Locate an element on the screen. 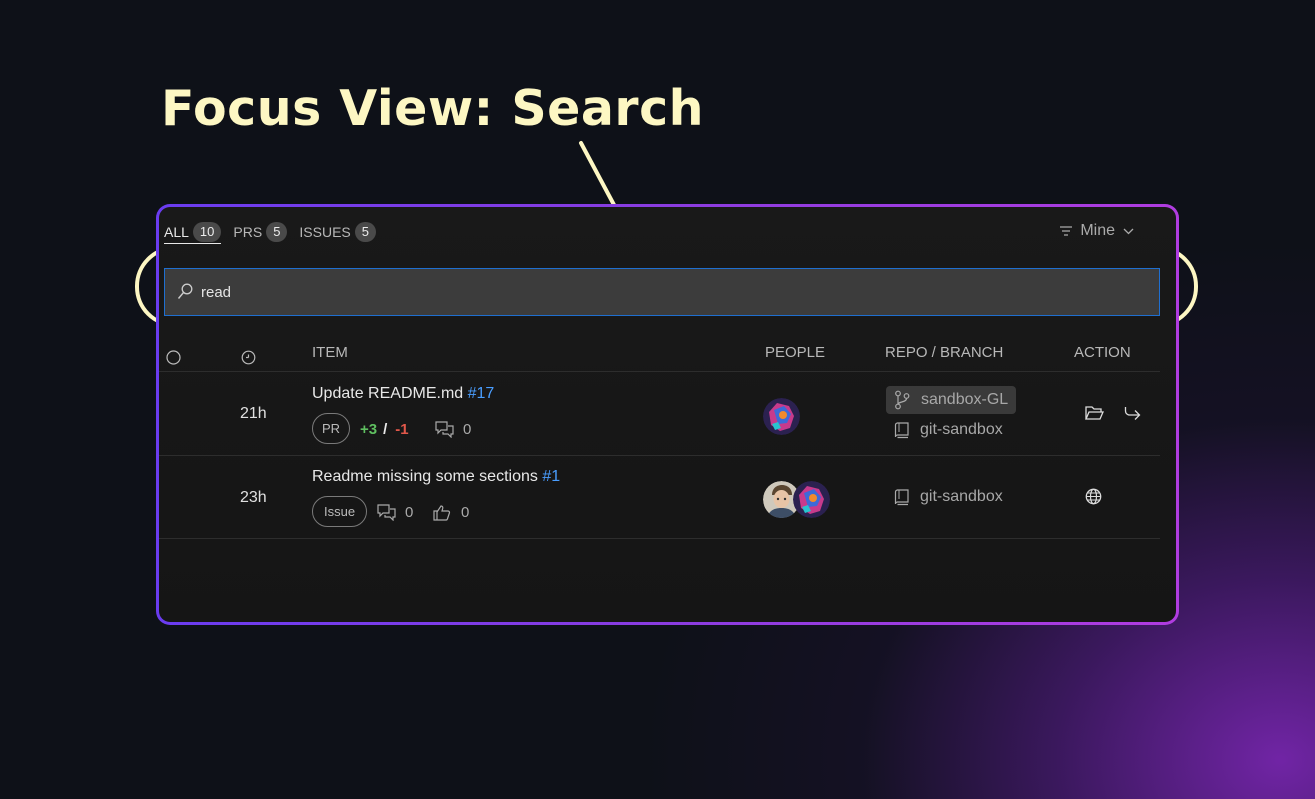 This screenshot has height=799, width=1315. tab-all: ALL 10 is located at coordinates (193, 232).